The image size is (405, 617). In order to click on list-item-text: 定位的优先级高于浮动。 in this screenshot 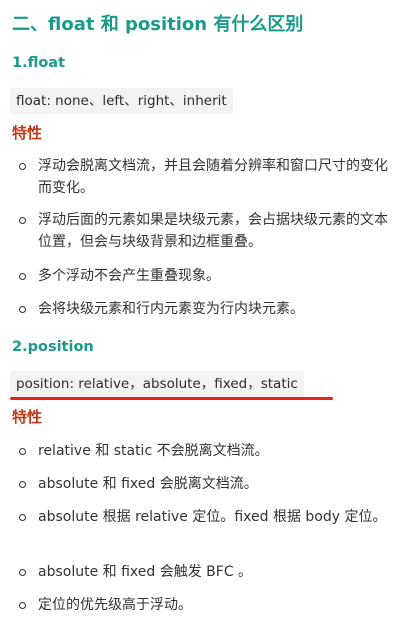, I will do `click(115, 605)`.